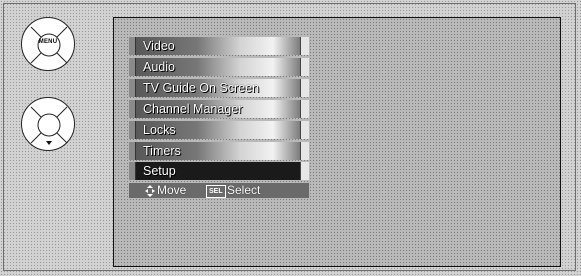 This screenshot has width=581, height=276. I want to click on menu-item-label: Locks, so click(159, 130).